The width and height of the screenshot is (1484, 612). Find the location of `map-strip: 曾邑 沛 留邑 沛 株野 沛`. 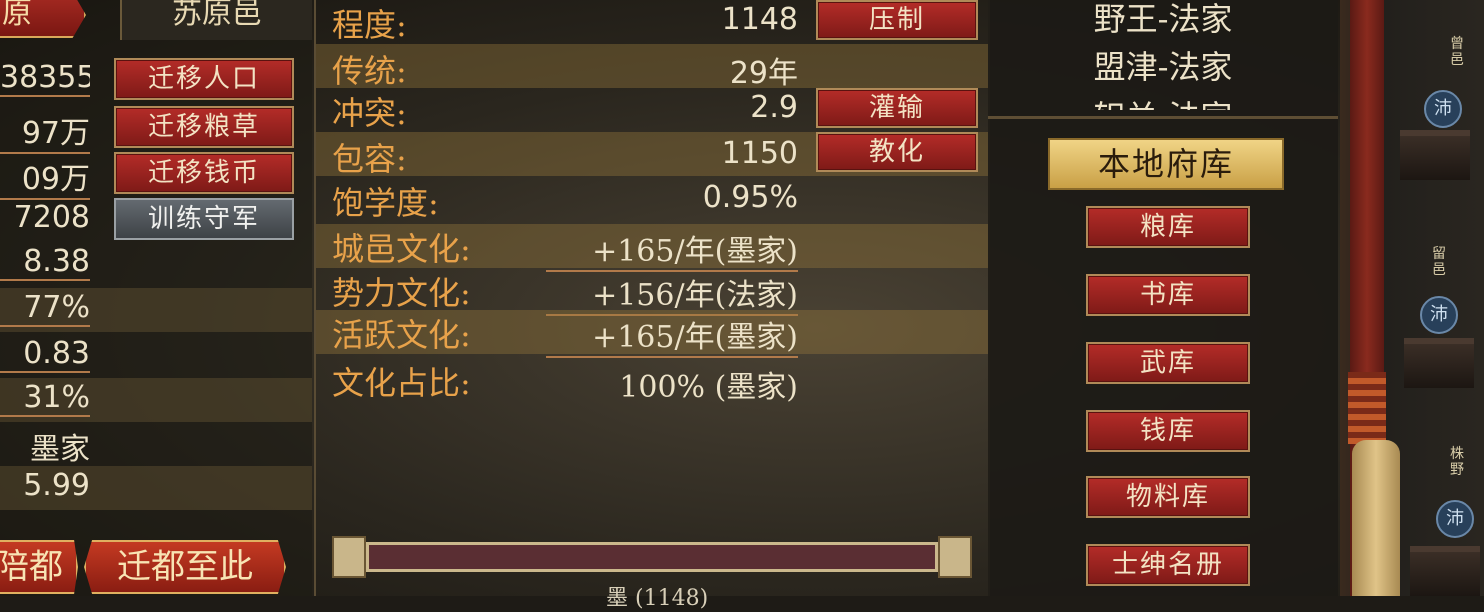

map-strip: 曾邑 沛 留邑 沛 株野 沛 is located at coordinates (1412, 298).